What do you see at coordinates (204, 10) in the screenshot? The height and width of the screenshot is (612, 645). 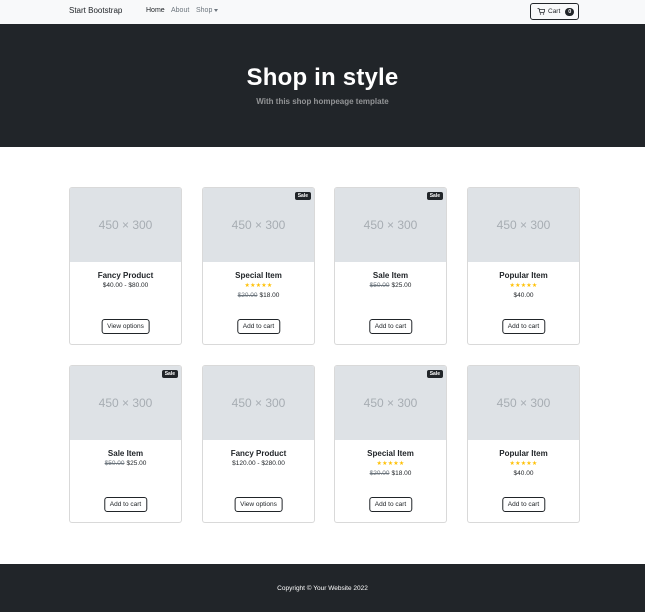 I see `nav-dropdown-shop-label: Shop` at bounding box center [204, 10].